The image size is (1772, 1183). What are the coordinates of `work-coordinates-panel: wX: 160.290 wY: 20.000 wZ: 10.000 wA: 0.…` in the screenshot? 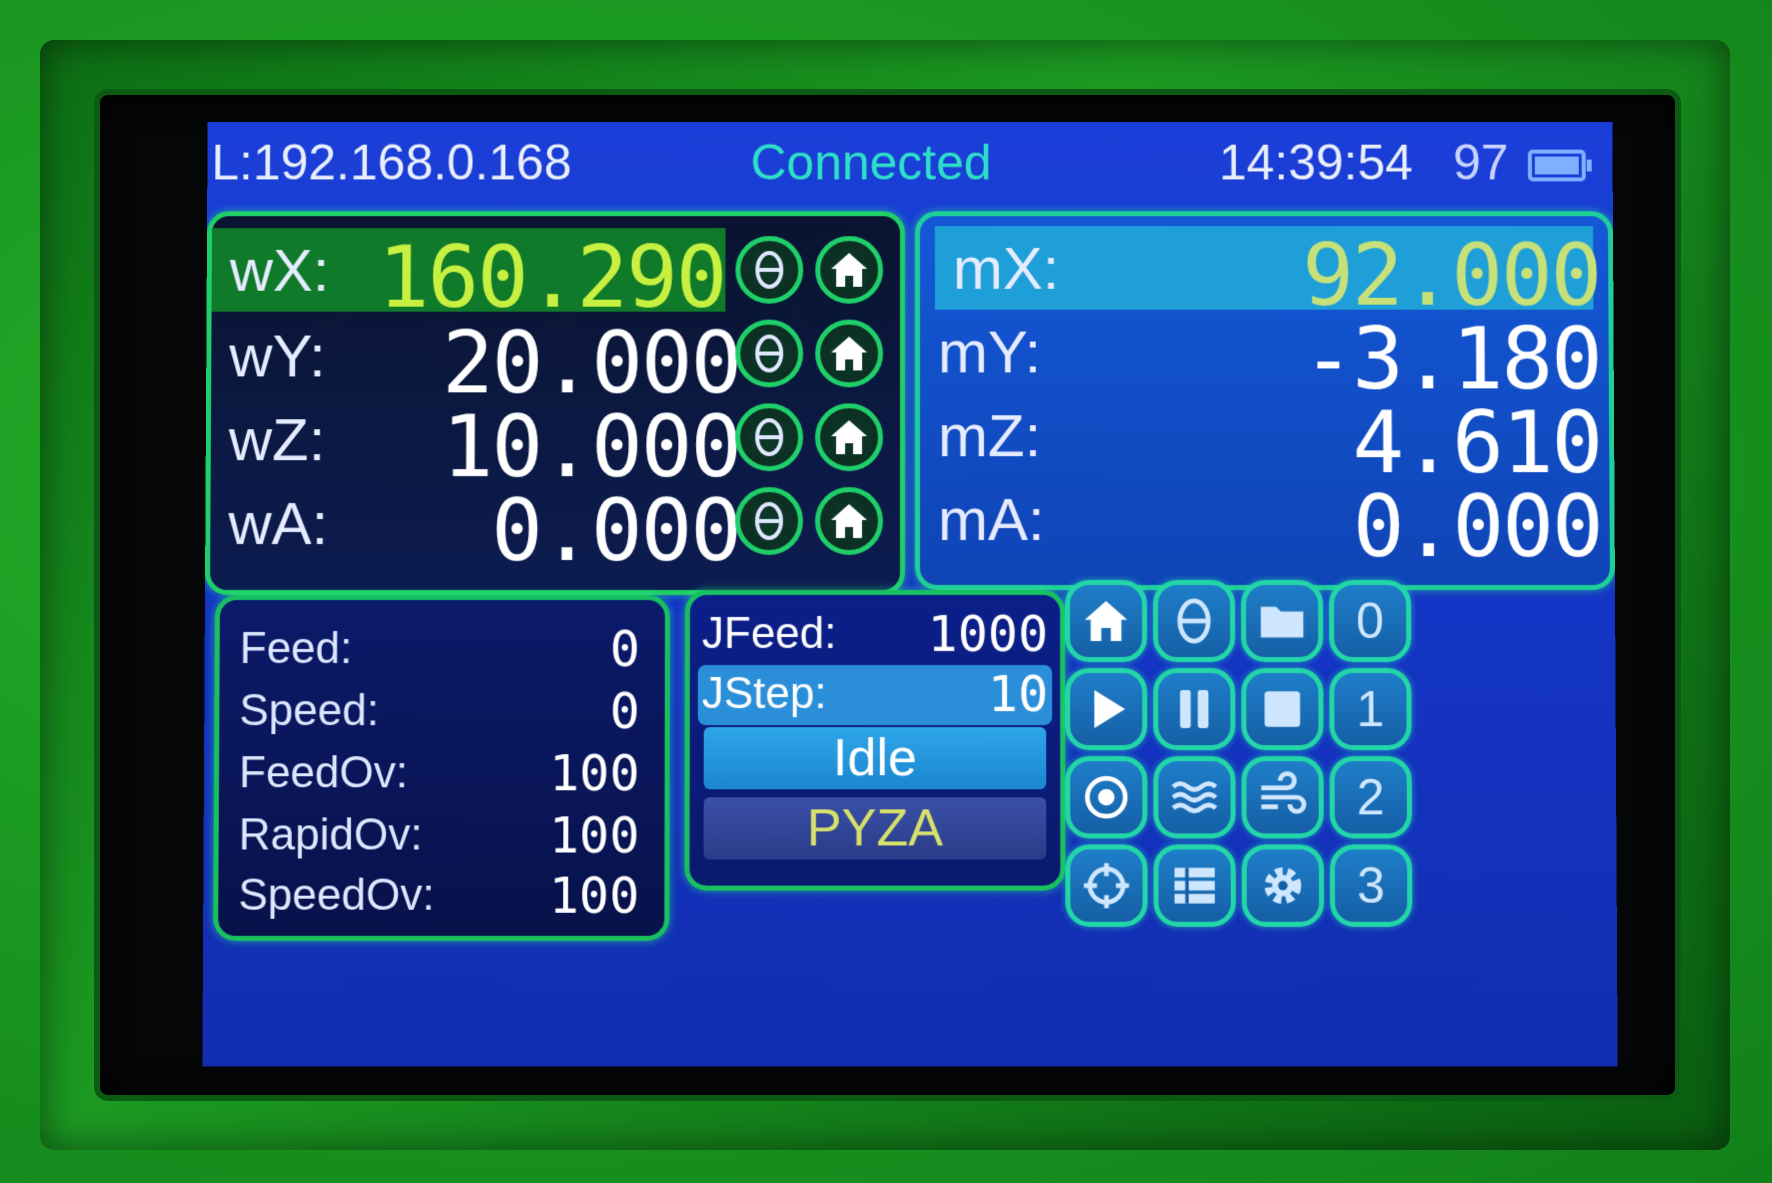 It's located at (555, 403).